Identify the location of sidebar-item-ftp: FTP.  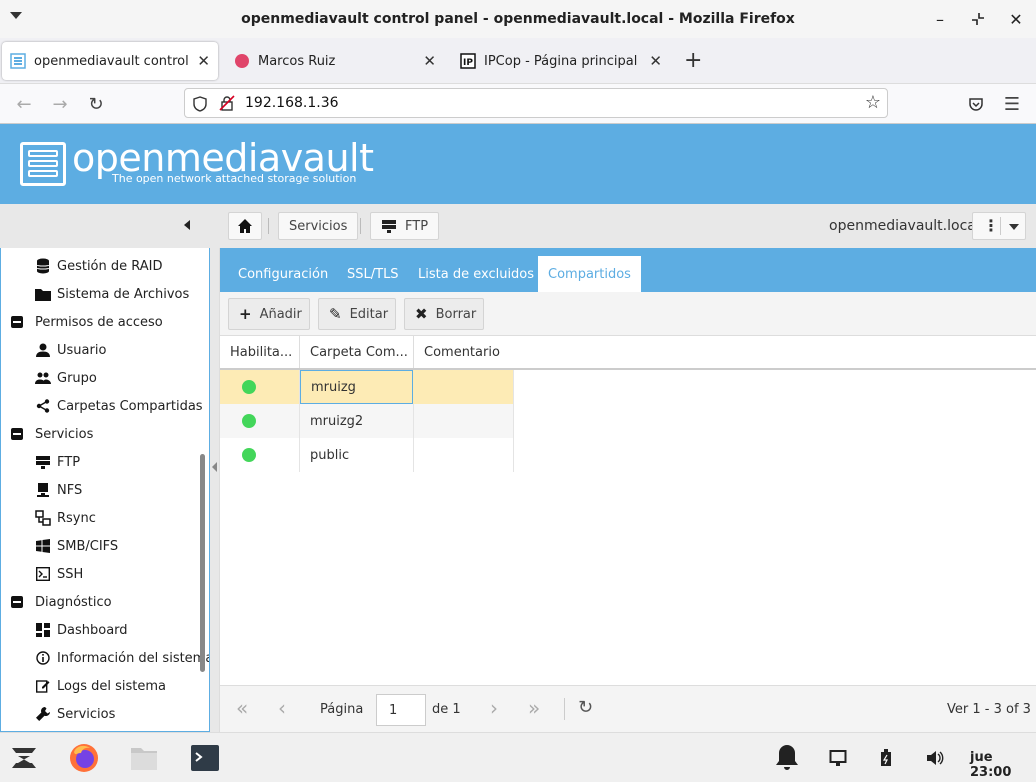
(57, 462).